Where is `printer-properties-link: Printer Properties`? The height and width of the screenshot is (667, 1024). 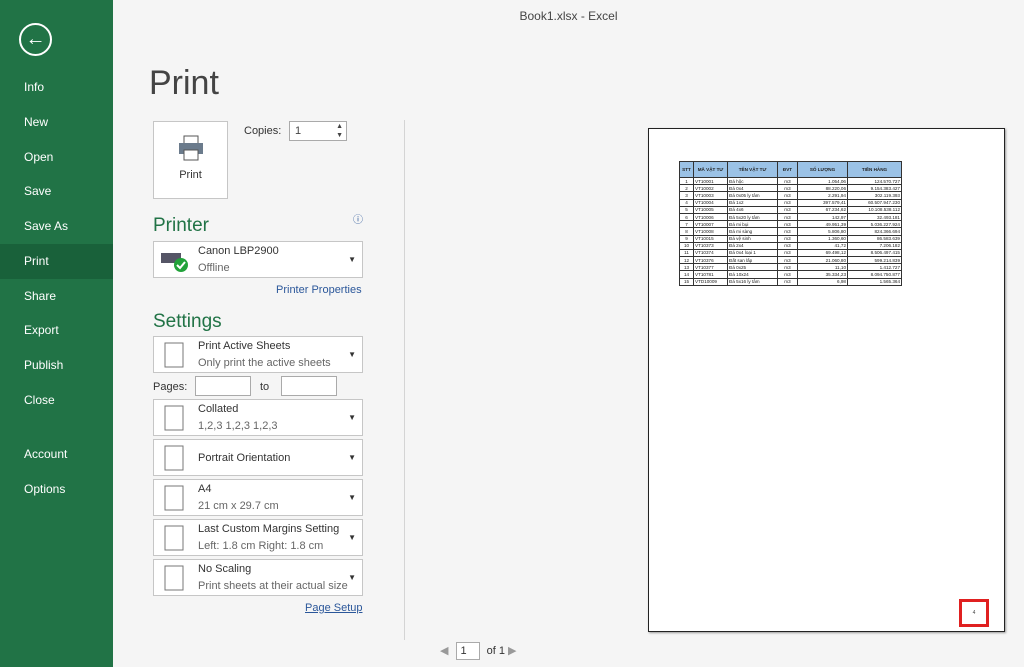 printer-properties-link: Printer Properties is located at coordinates (319, 290).